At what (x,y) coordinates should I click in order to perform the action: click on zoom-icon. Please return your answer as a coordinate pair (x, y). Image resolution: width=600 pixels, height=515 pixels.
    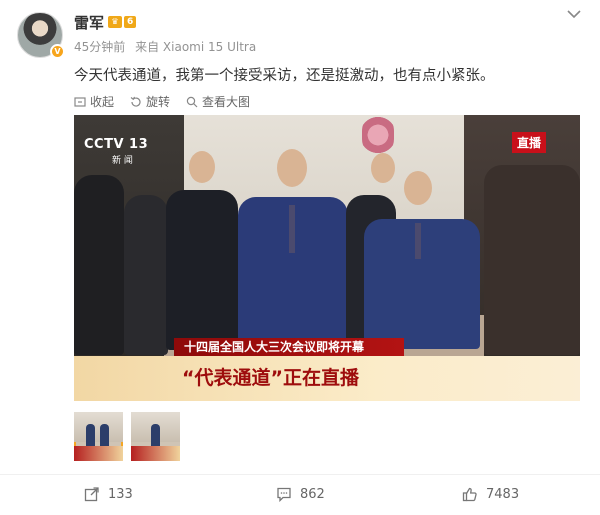
    Looking at the image, I should click on (192, 101).